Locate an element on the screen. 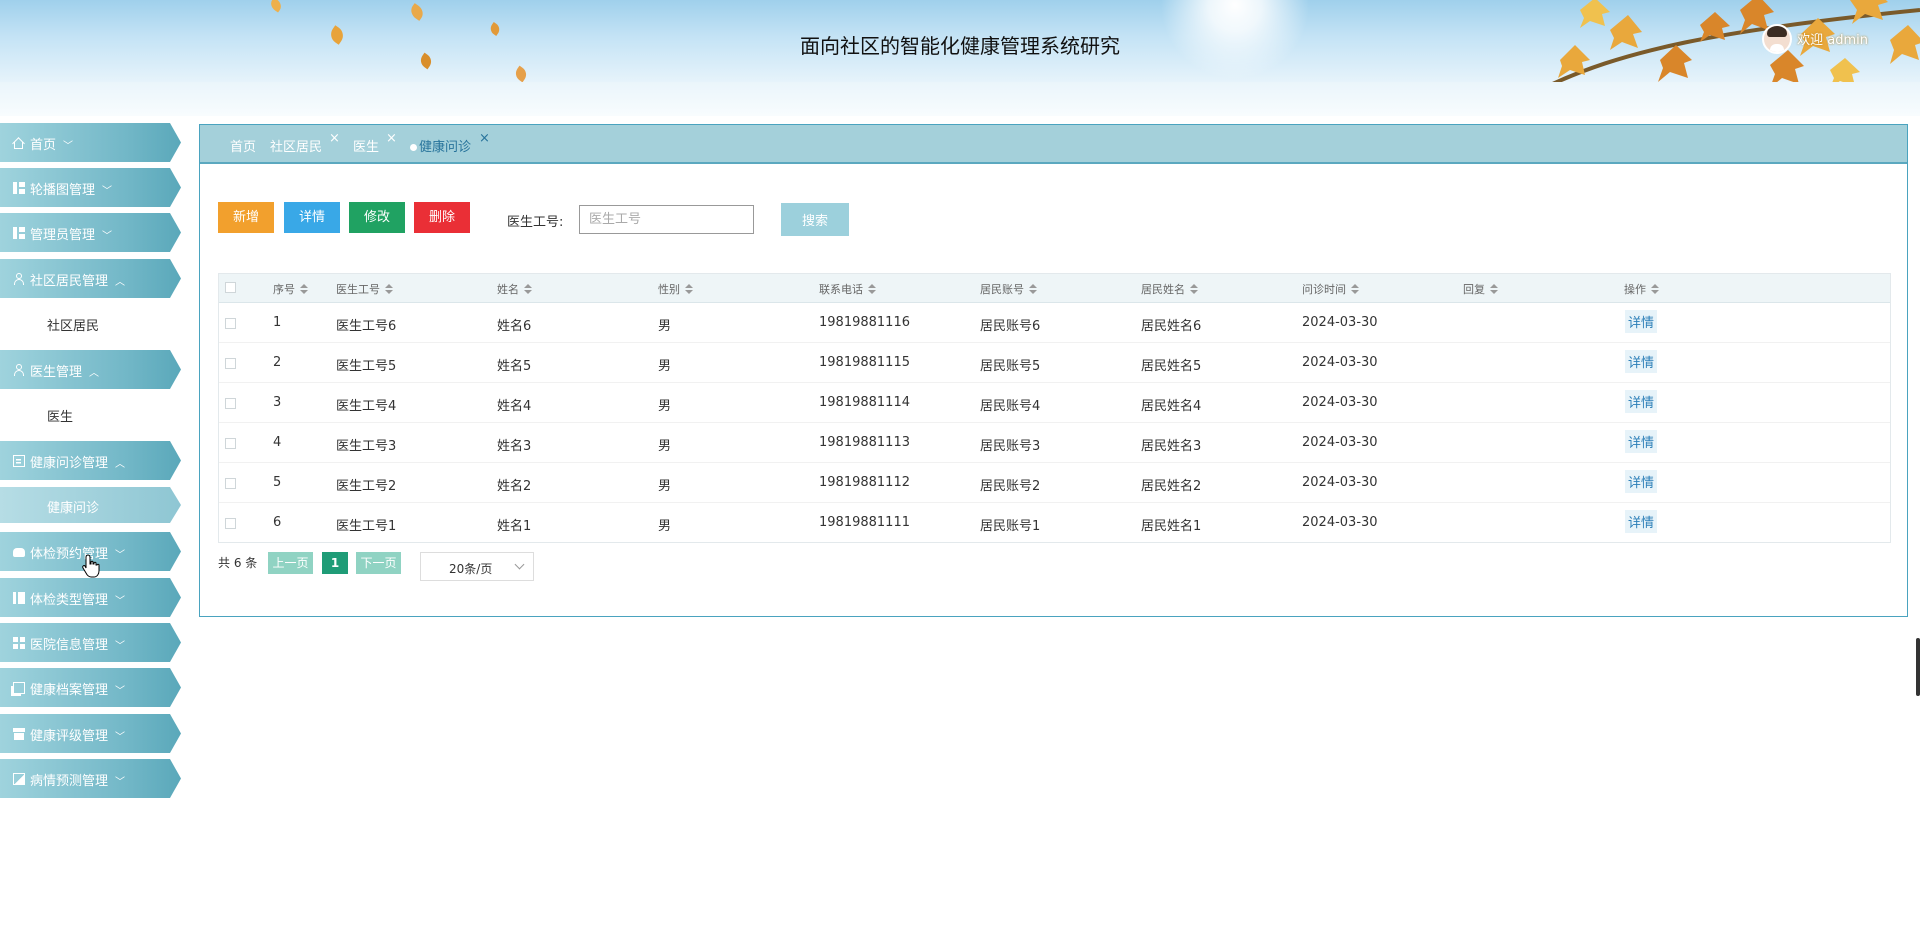 The width and height of the screenshot is (1920, 930). sidebar-subitem-doctors: 医生 is located at coordinates (90, 414).